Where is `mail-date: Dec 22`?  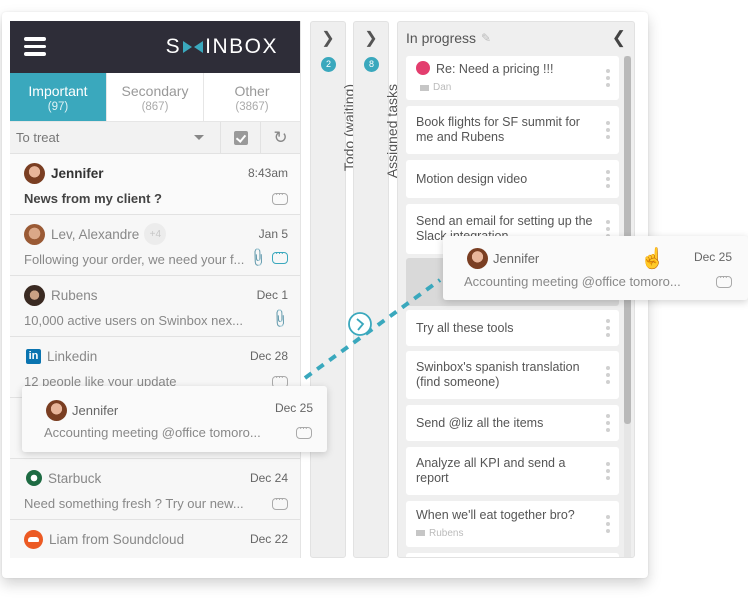 mail-date: Dec 22 is located at coordinates (268, 539).